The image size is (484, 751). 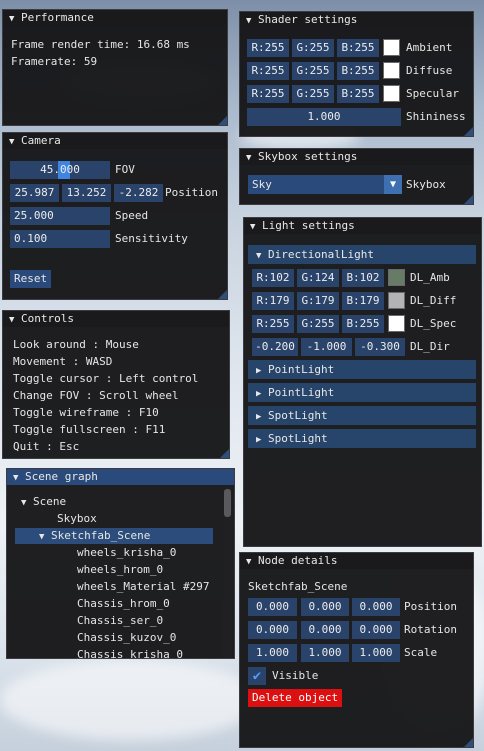 I want to click on tree-node-skybox: Skybox, so click(x=77, y=518).